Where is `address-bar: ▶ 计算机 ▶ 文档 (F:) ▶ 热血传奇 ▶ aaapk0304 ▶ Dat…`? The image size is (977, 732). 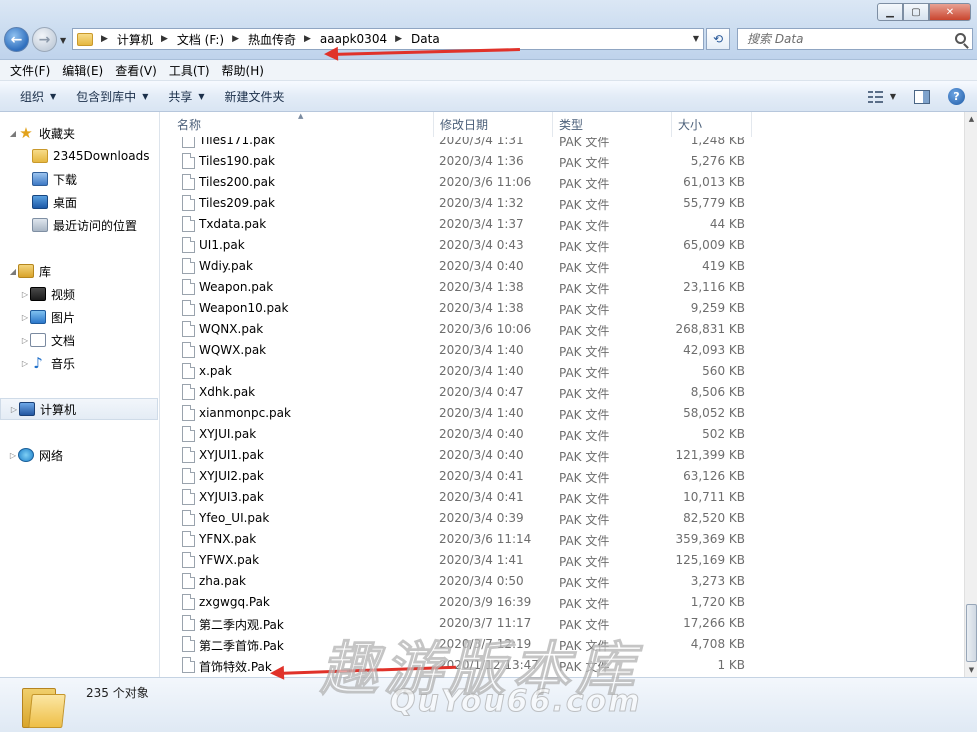
address-bar: ▶ 计算机 ▶ 文档 (F:) ▶ 热血传奇 ▶ aaapk0304 ▶ Dat… is located at coordinates (388, 39).